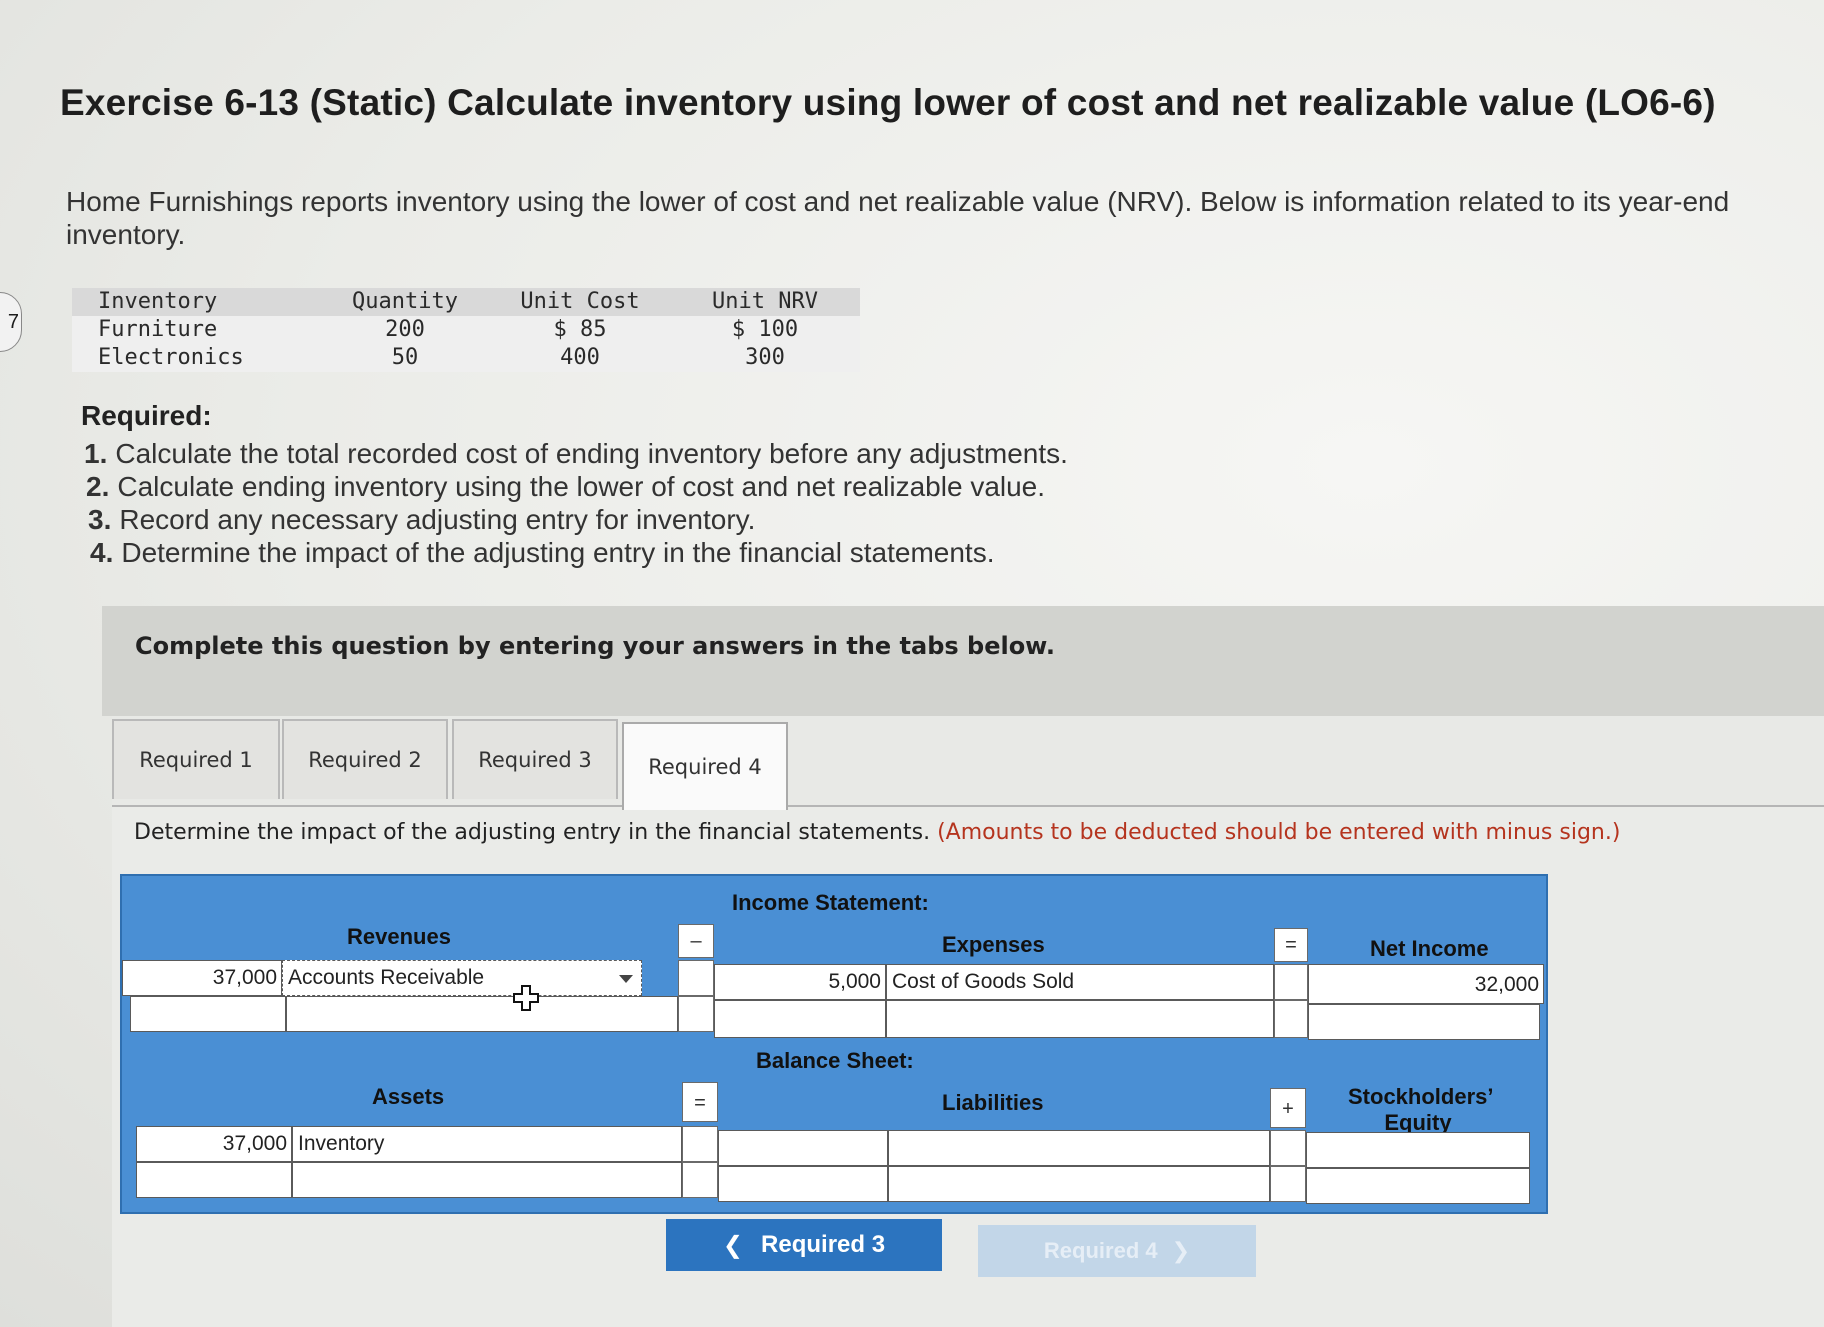  What do you see at coordinates (765, 329) in the screenshot?
I see `cell-unit-nrv: $ 100` at bounding box center [765, 329].